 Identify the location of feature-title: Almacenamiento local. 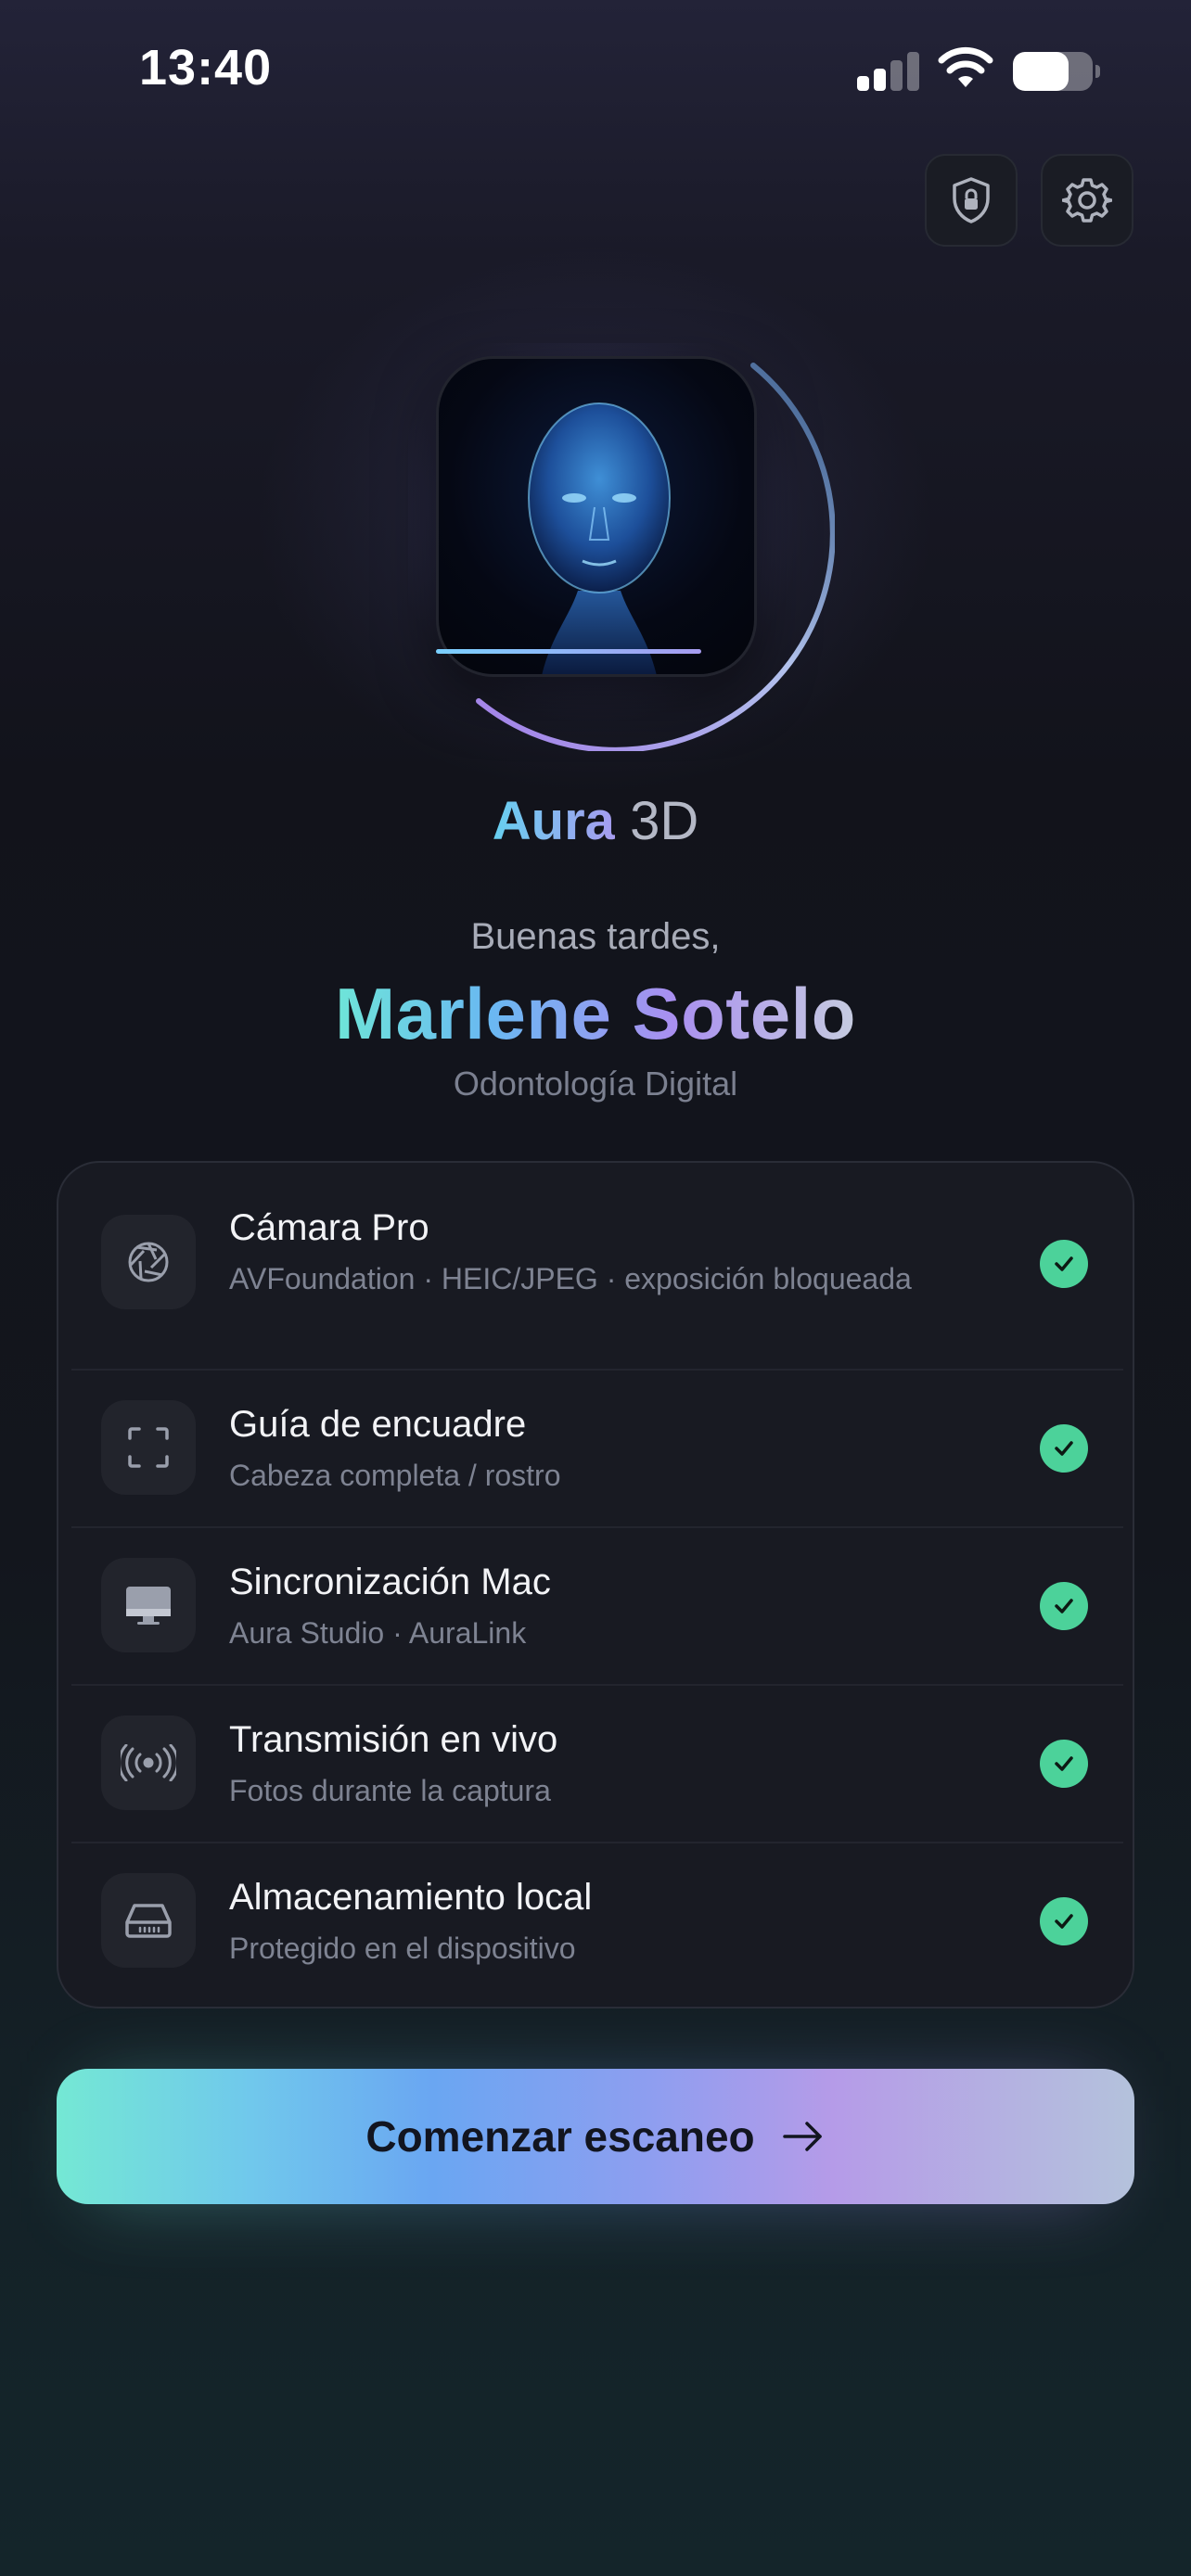
(411, 1898).